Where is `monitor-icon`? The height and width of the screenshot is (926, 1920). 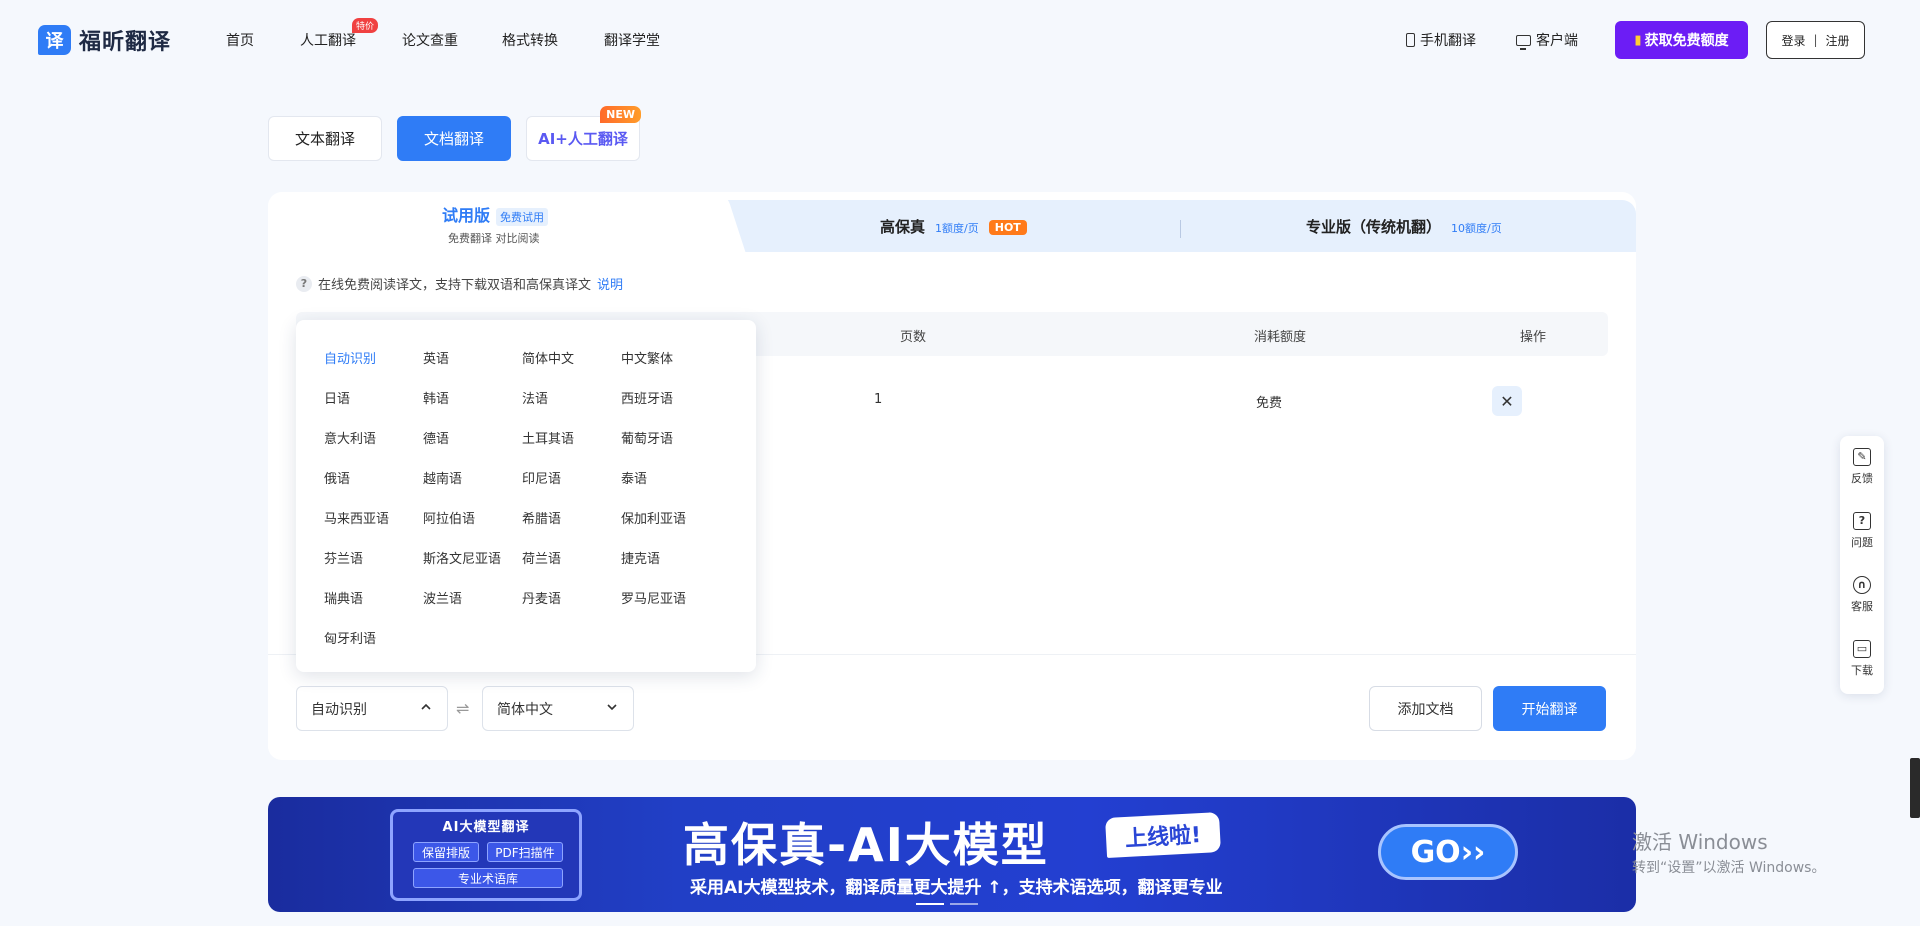
monitor-icon is located at coordinates (1523, 42).